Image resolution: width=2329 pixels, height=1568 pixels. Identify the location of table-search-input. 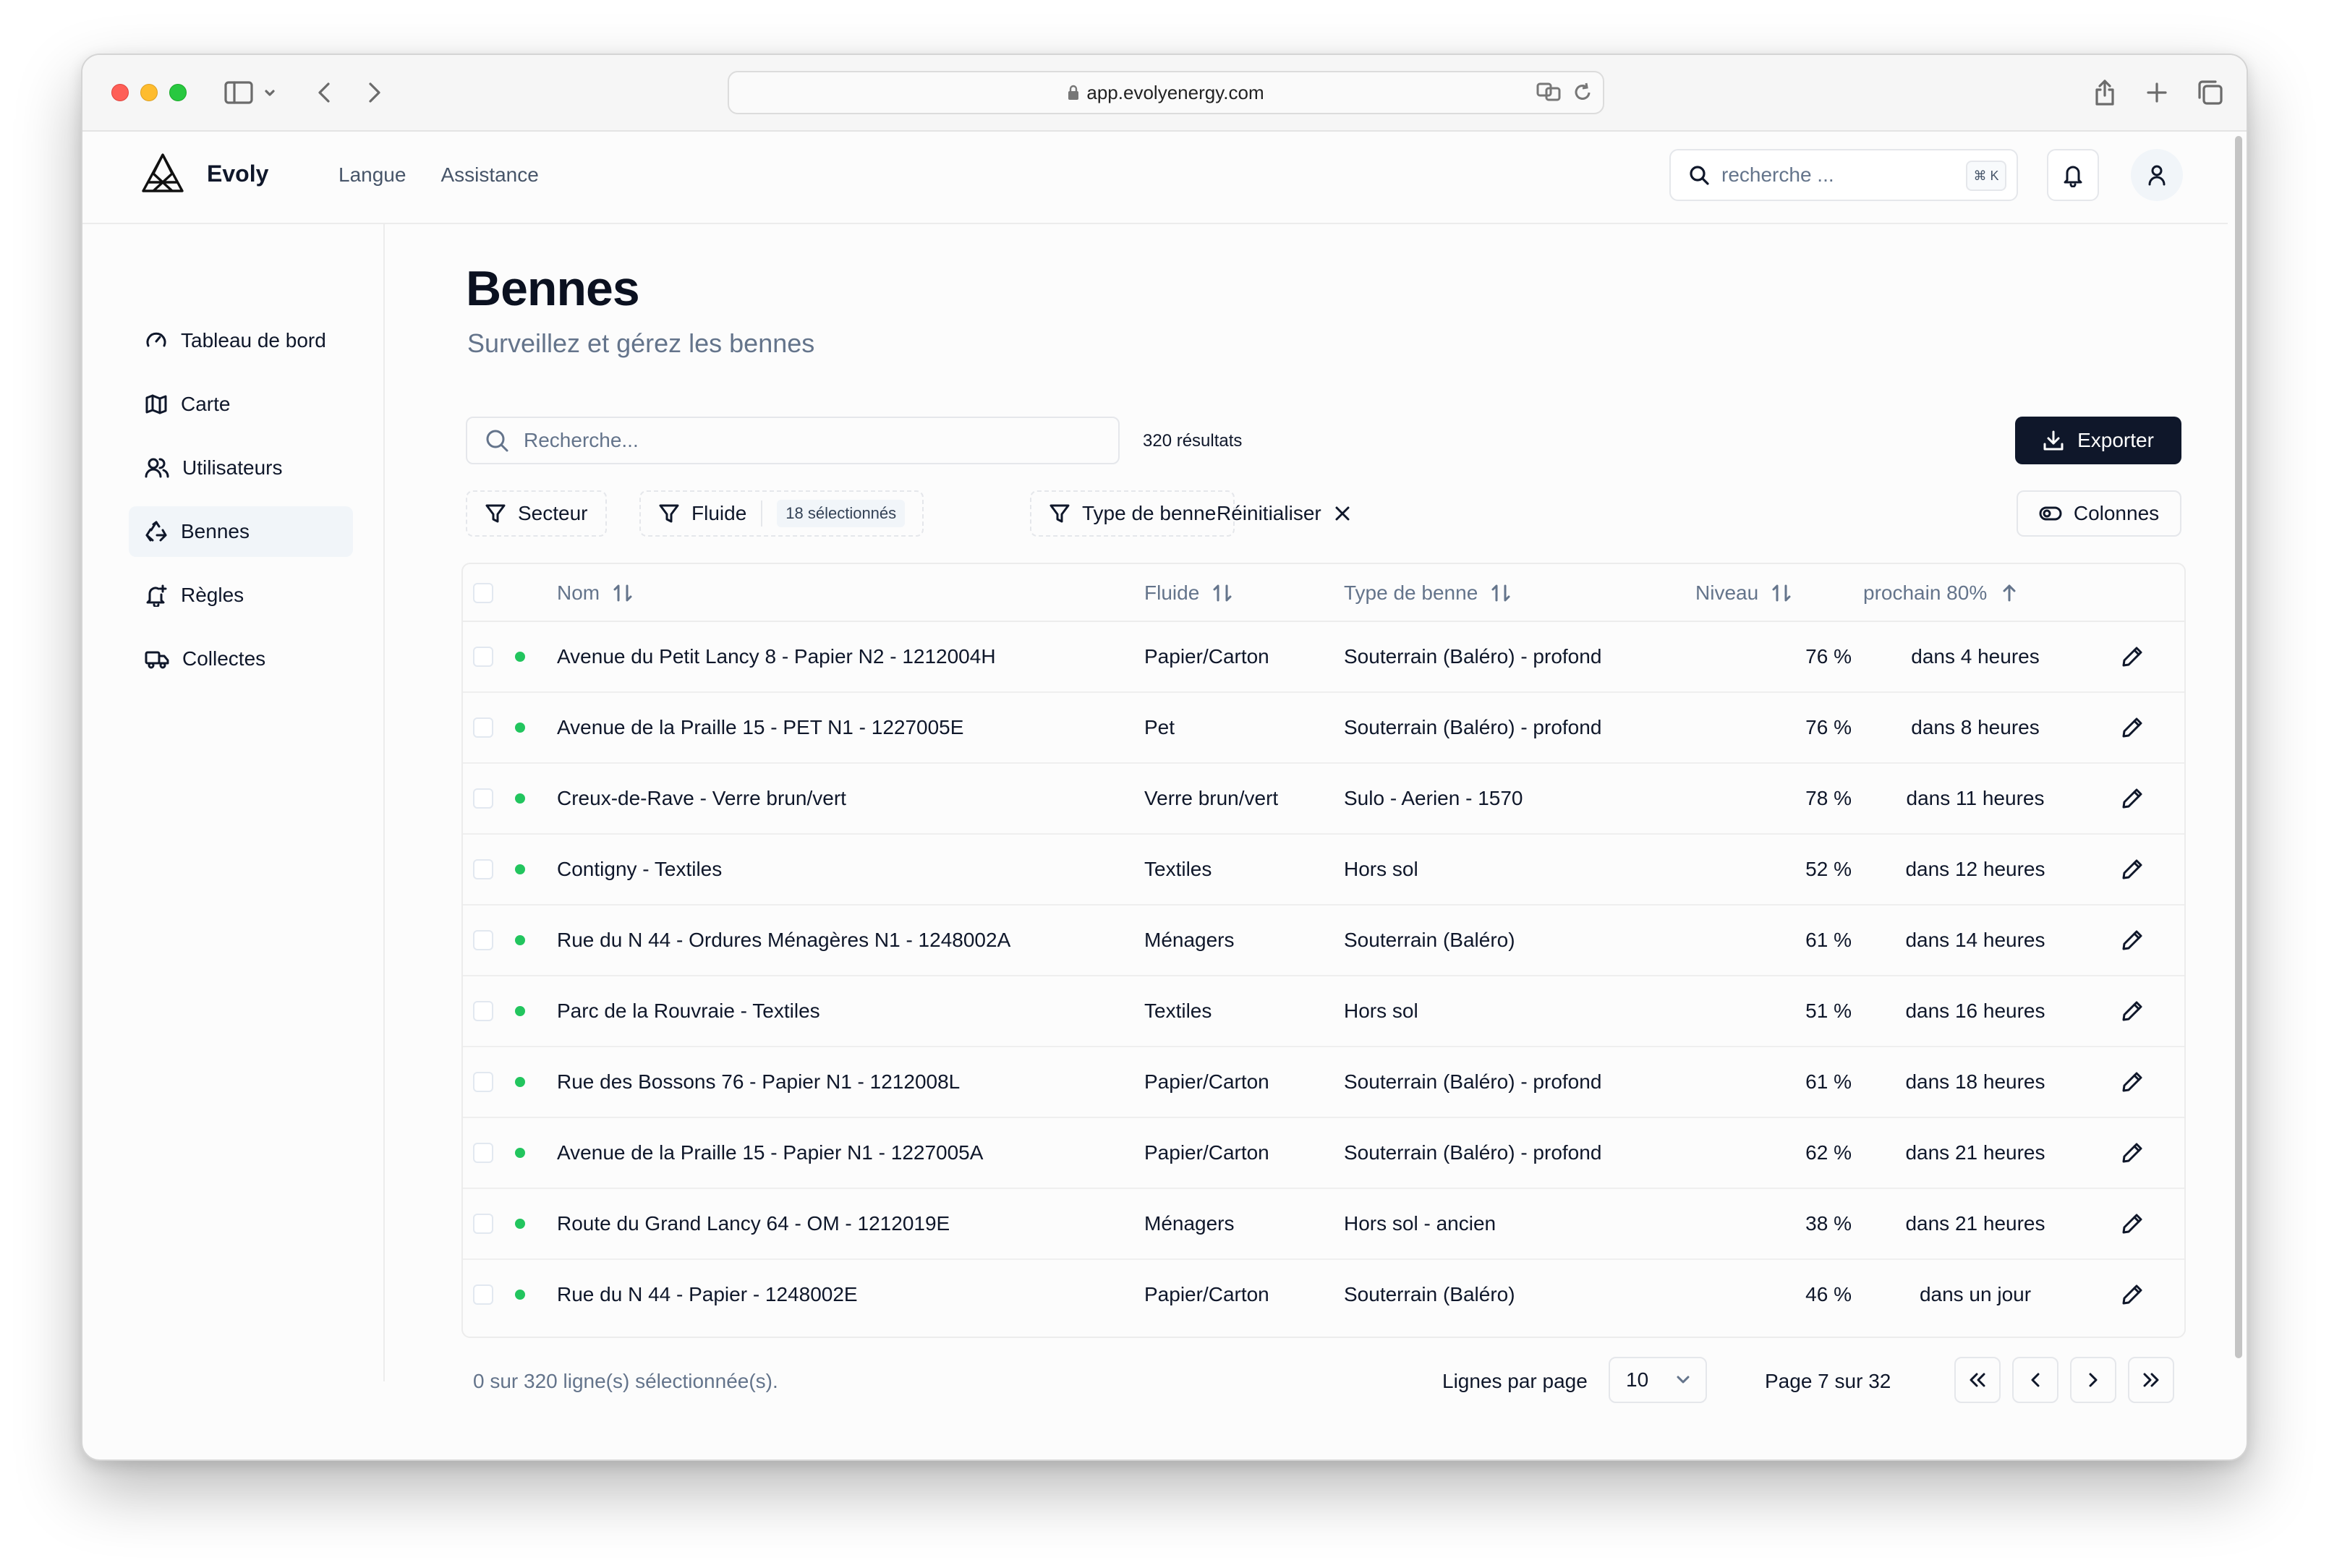
(798, 441).